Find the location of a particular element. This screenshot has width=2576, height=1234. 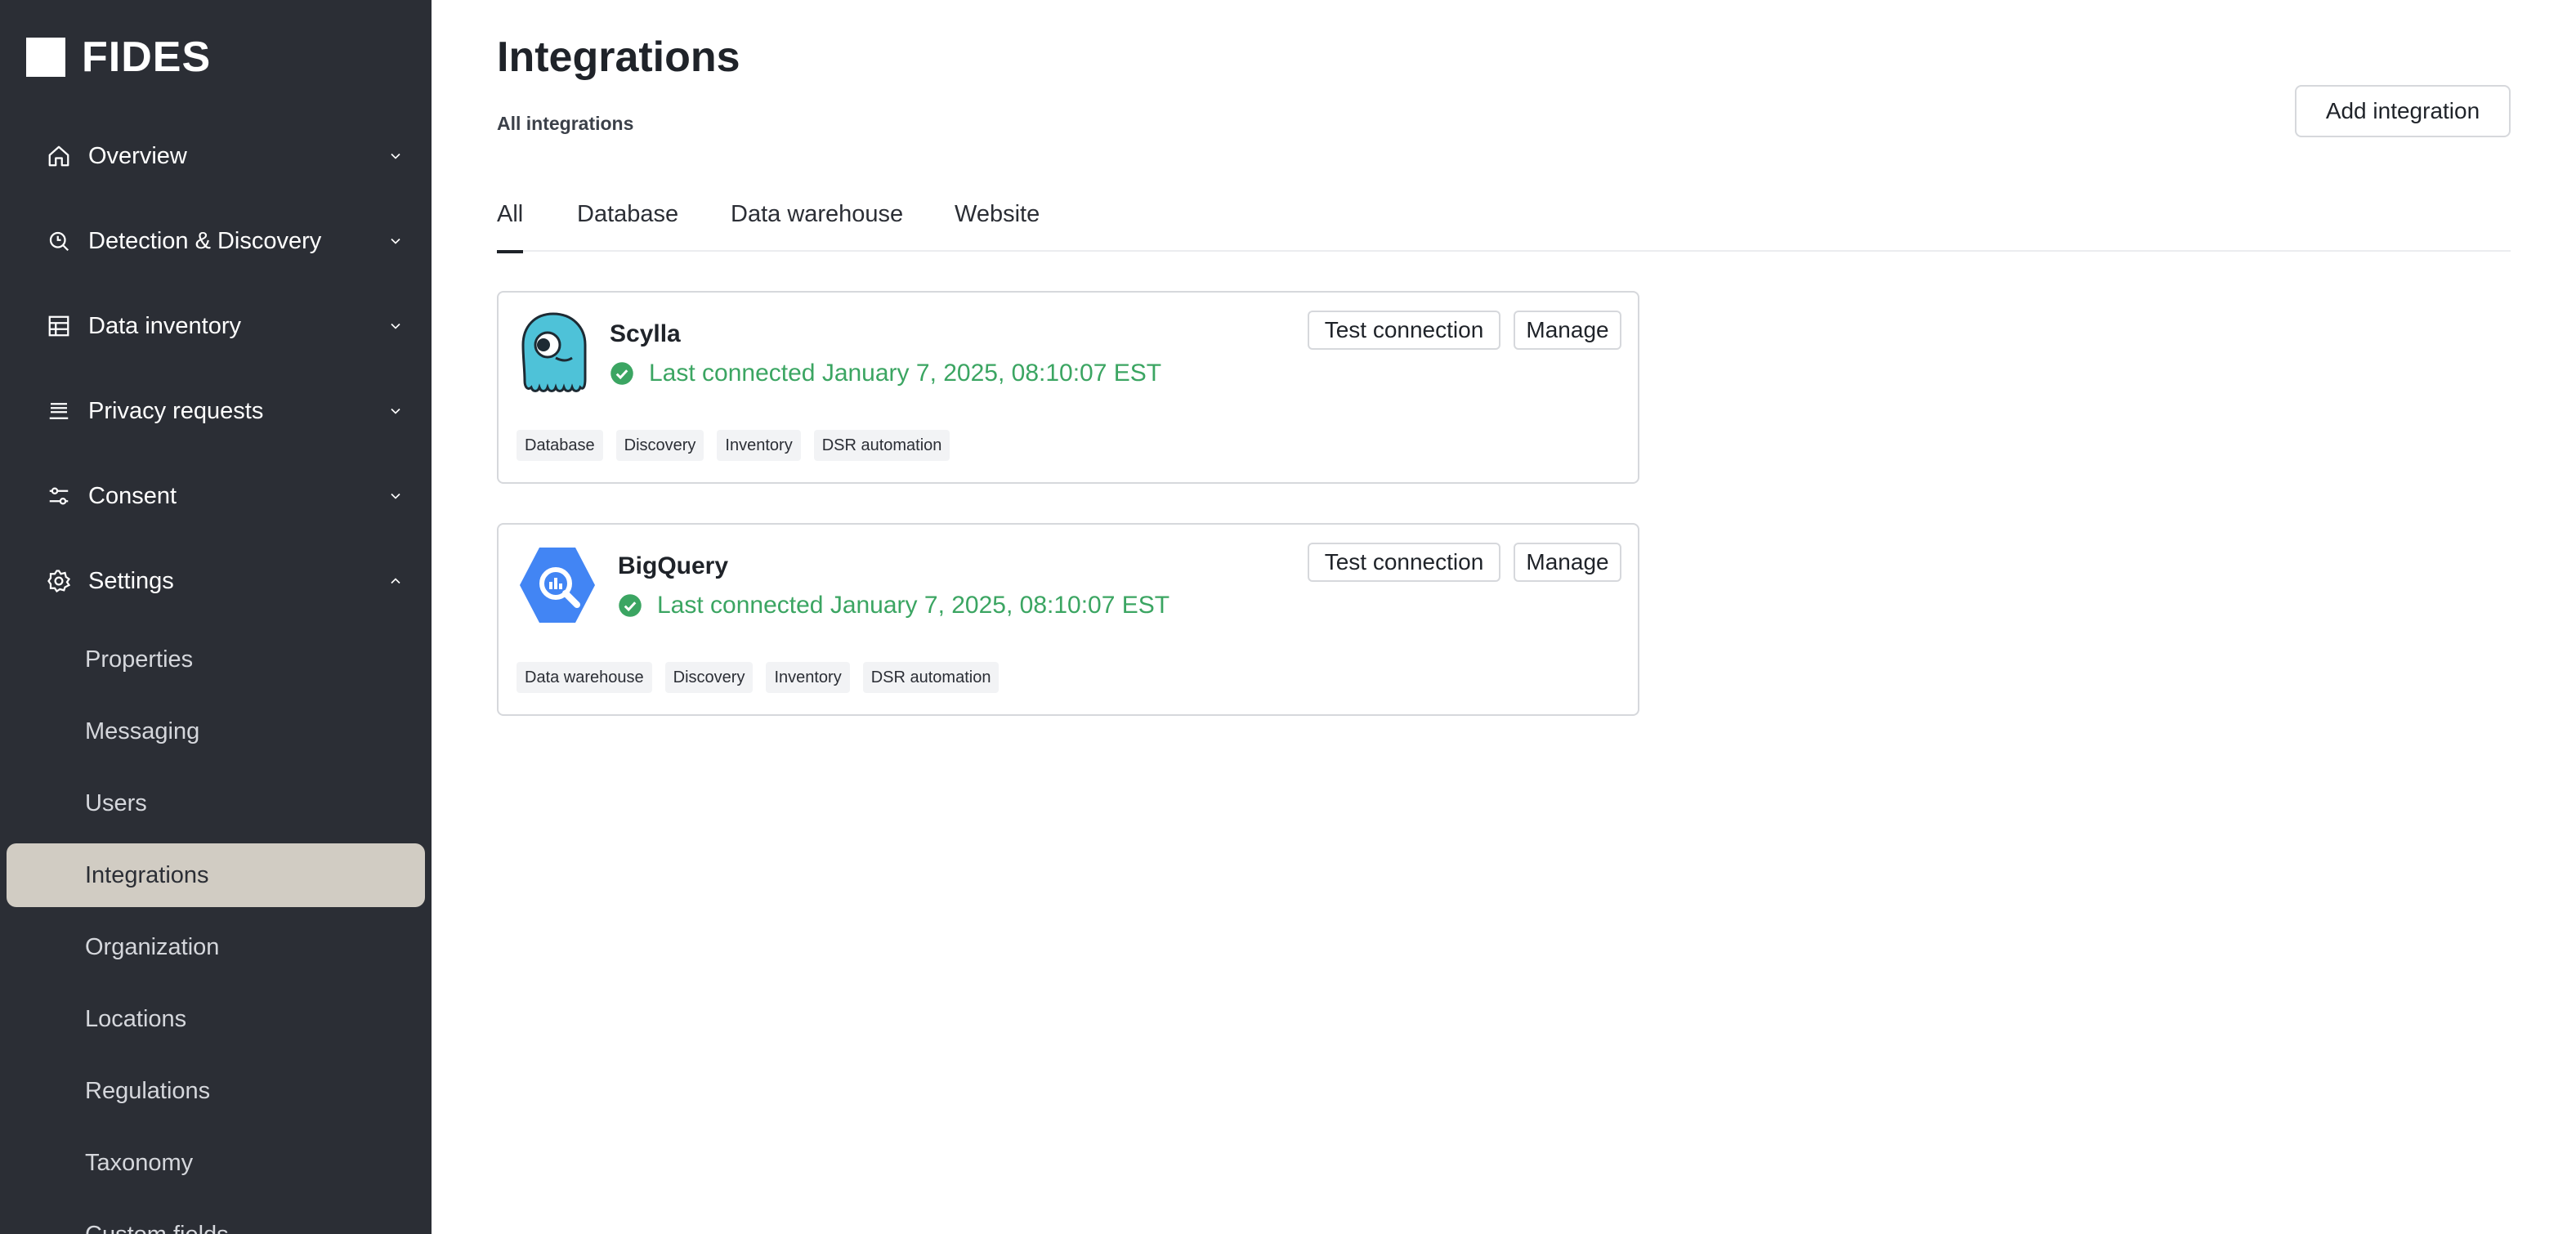

table-icon is located at coordinates (59, 326).